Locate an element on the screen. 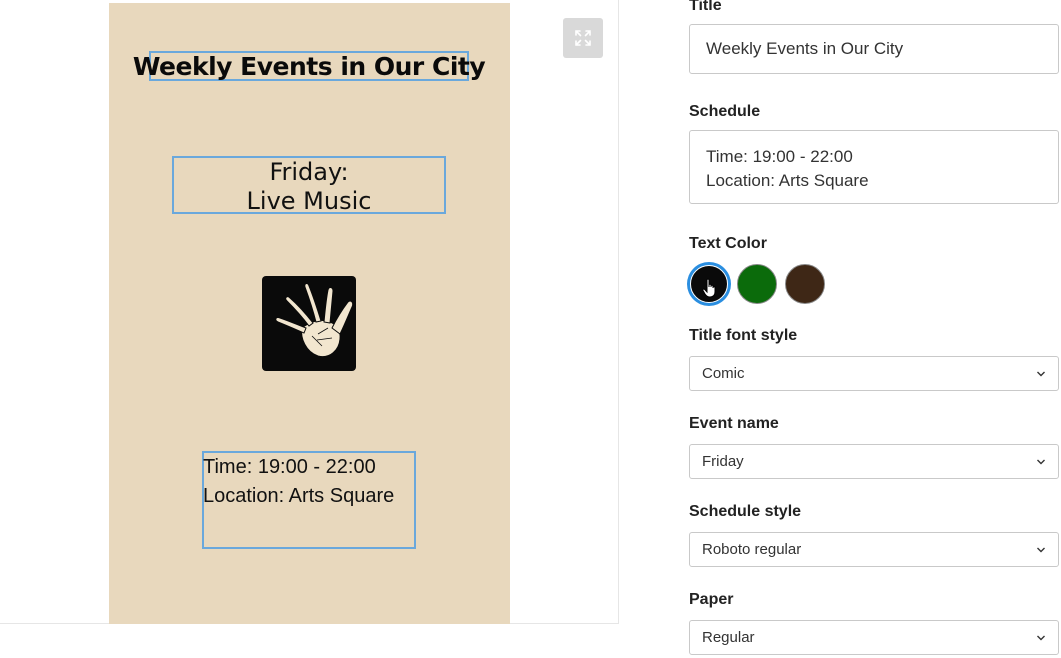 The height and width of the screenshot is (658, 1061). title-input: Weekly Events in Our City is located at coordinates (874, 49).